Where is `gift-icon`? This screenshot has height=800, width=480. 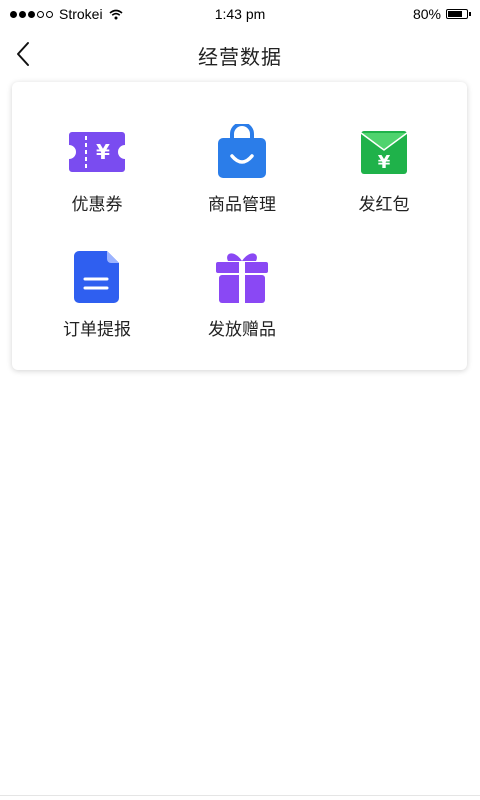 gift-icon is located at coordinates (242, 277).